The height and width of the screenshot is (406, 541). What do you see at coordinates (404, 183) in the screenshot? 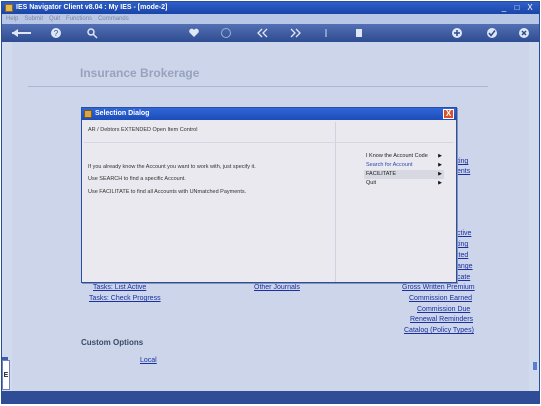
I see `menu-item-quit: Quit ▶` at bounding box center [404, 183].